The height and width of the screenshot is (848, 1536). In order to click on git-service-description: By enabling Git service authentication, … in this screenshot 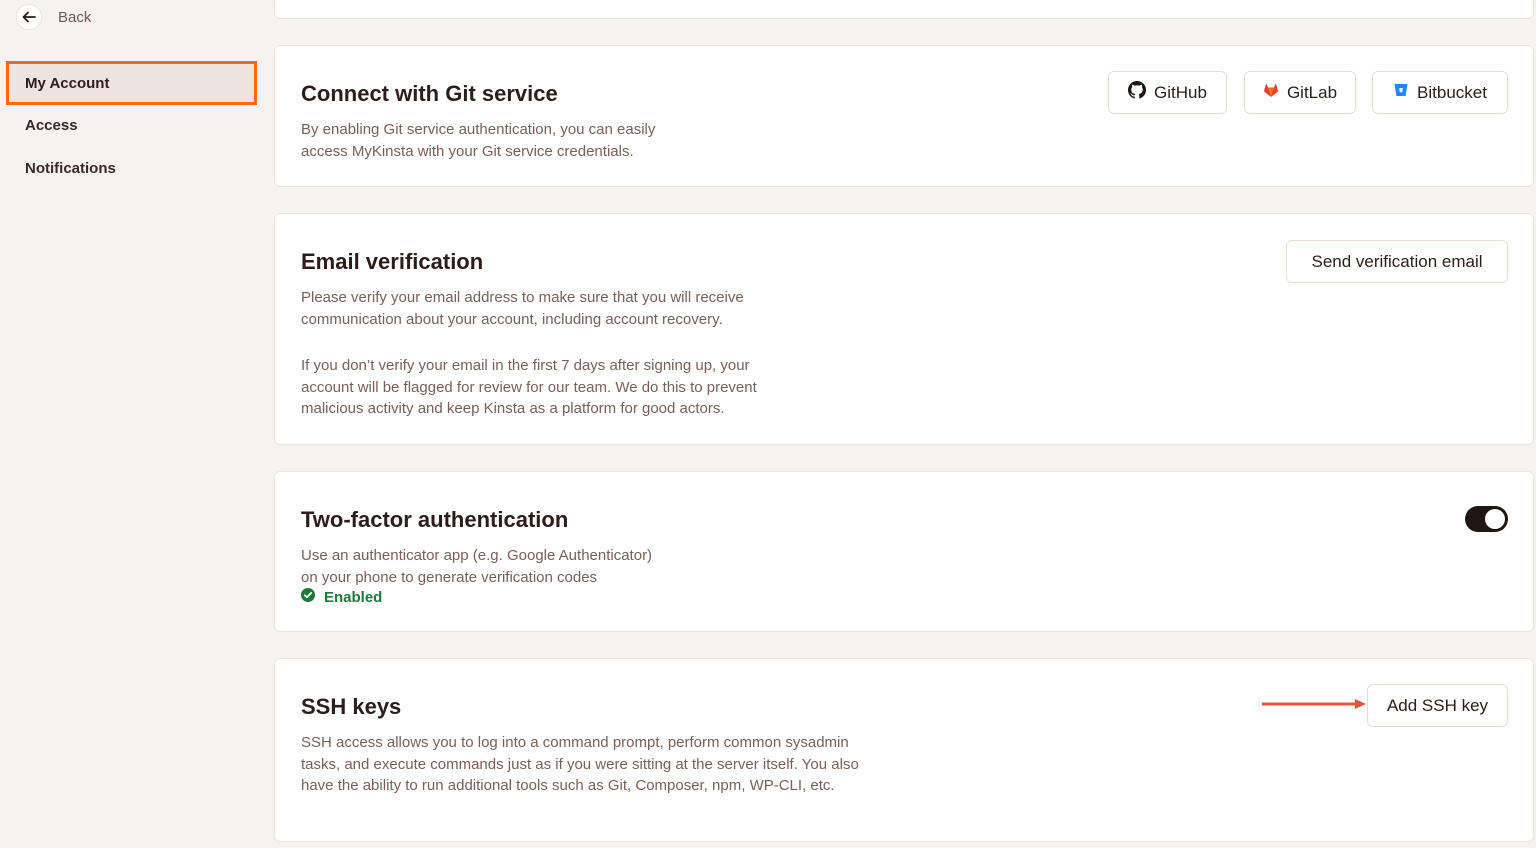, I will do `click(478, 140)`.